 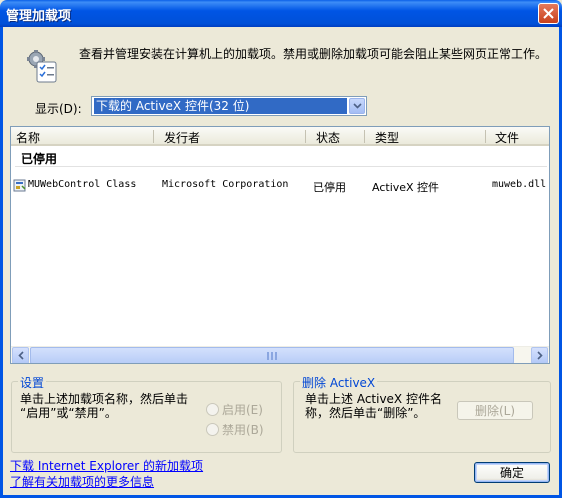 I want to click on addon-manager-icon, so click(x=42, y=66).